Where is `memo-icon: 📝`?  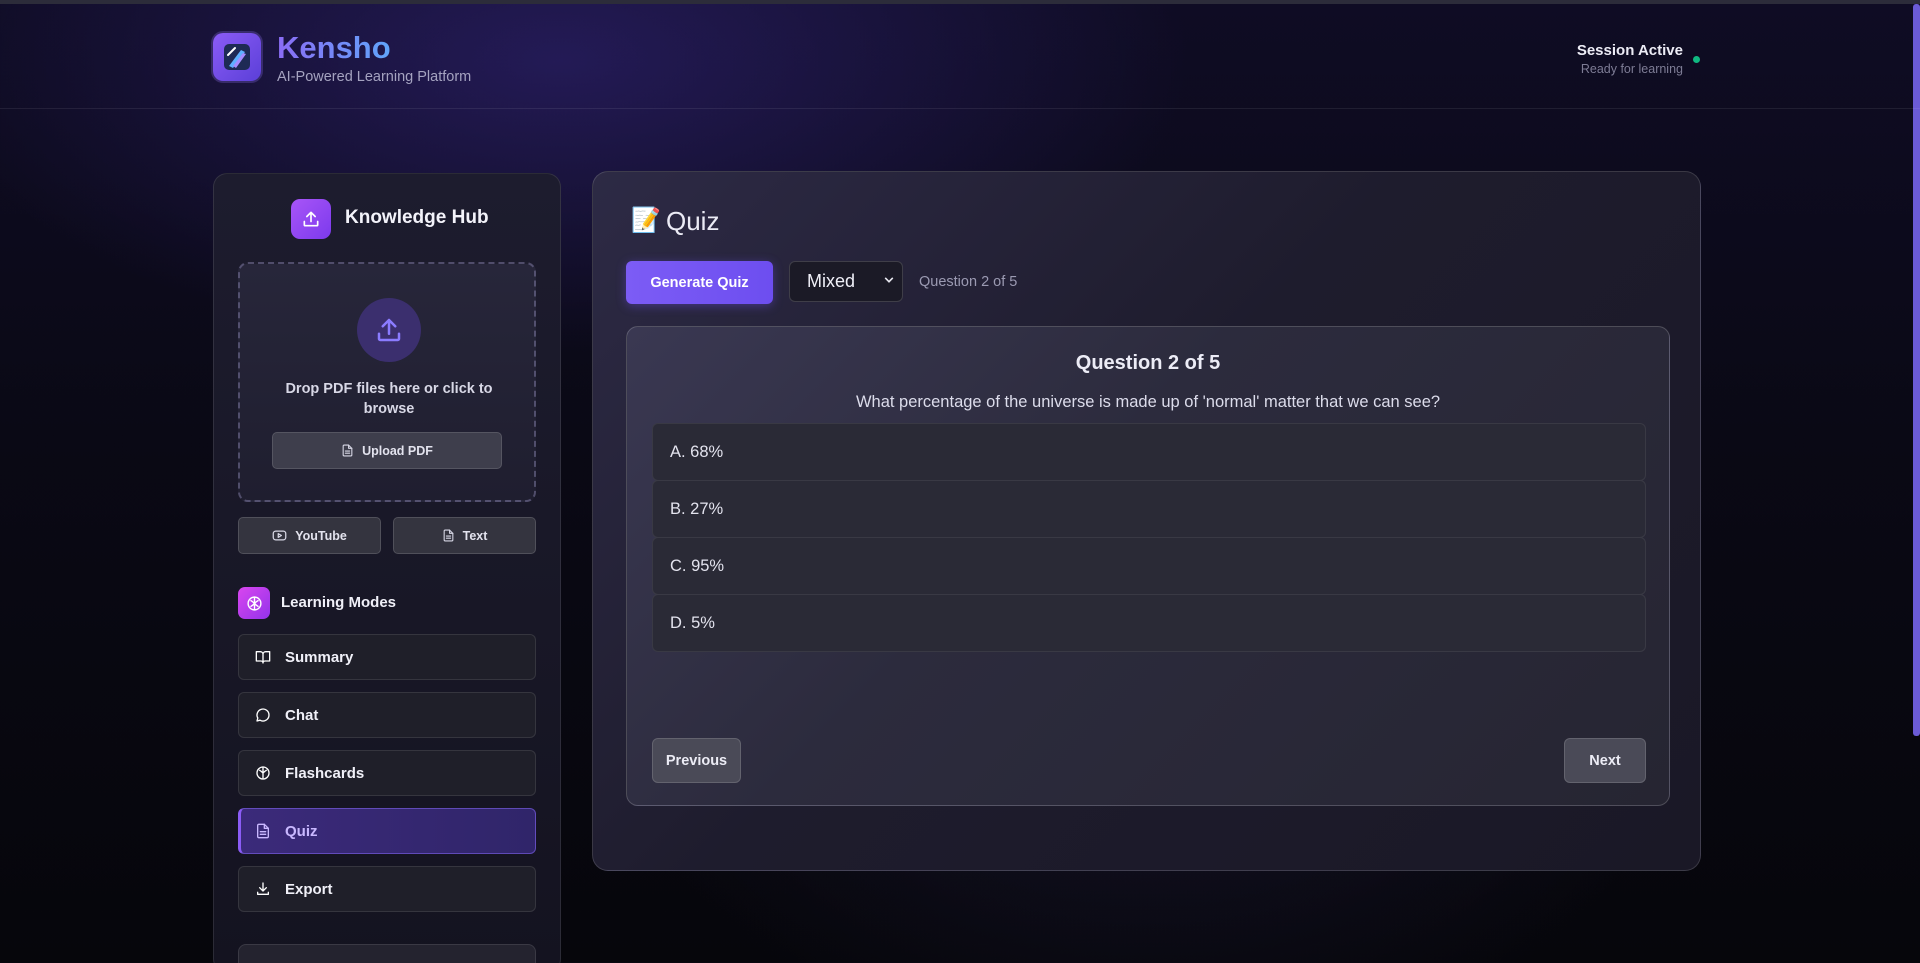
memo-icon: 📝 is located at coordinates (646, 220).